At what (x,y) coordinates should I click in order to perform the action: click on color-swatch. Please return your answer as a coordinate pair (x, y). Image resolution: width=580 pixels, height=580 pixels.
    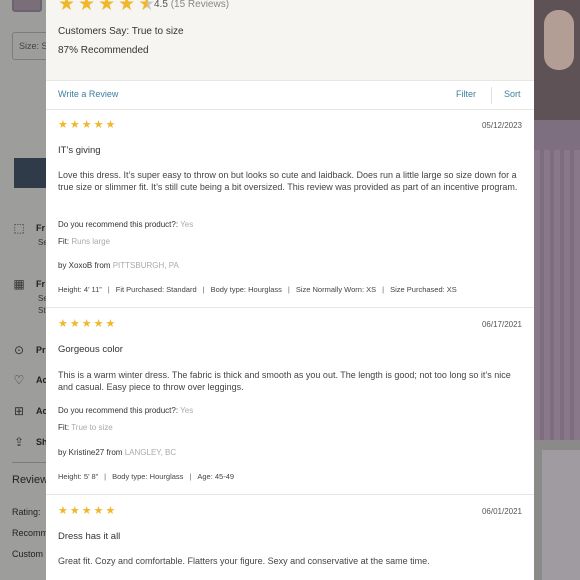
    Looking at the image, I should click on (27, 6).